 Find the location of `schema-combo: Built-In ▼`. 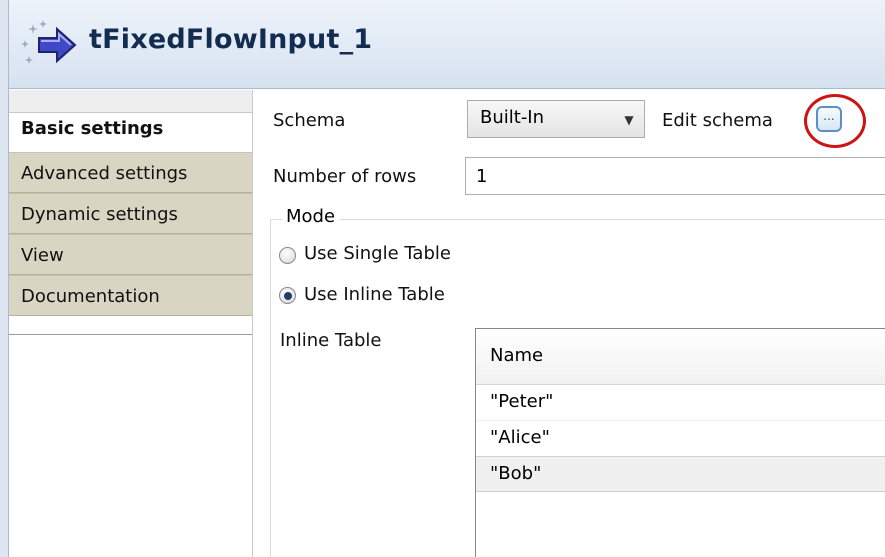

schema-combo: Built-In ▼ is located at coordinates (556, 119).